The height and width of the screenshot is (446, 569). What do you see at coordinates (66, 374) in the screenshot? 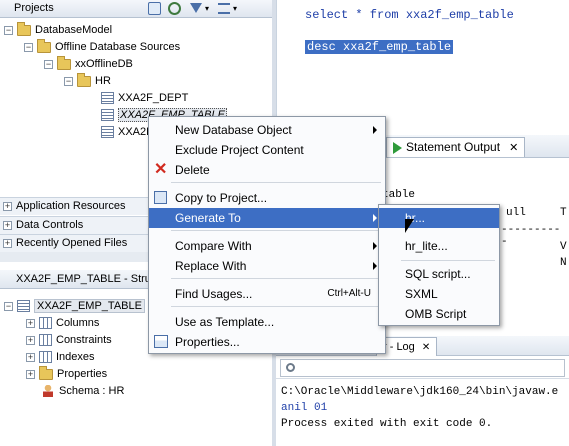
I see `structure-item-properties: + Properties` at bounding box center [66, 374].